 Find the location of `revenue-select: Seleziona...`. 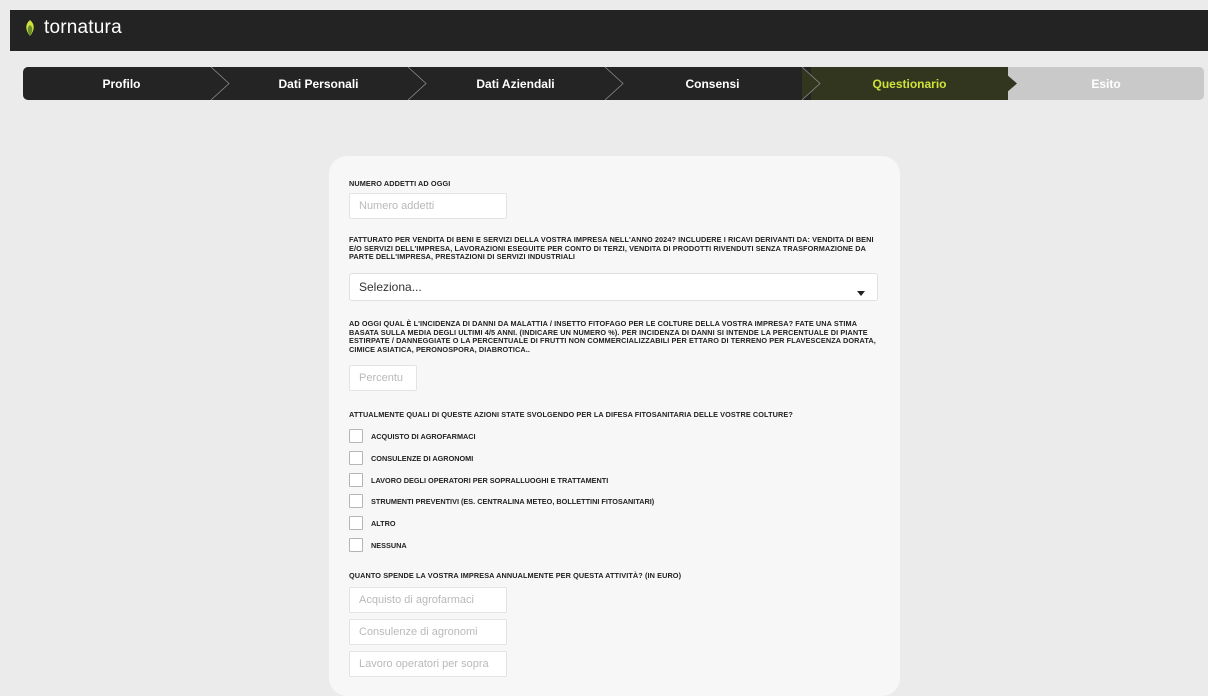

revenue-select: Seleziona... is located at coordinates (613, 287).